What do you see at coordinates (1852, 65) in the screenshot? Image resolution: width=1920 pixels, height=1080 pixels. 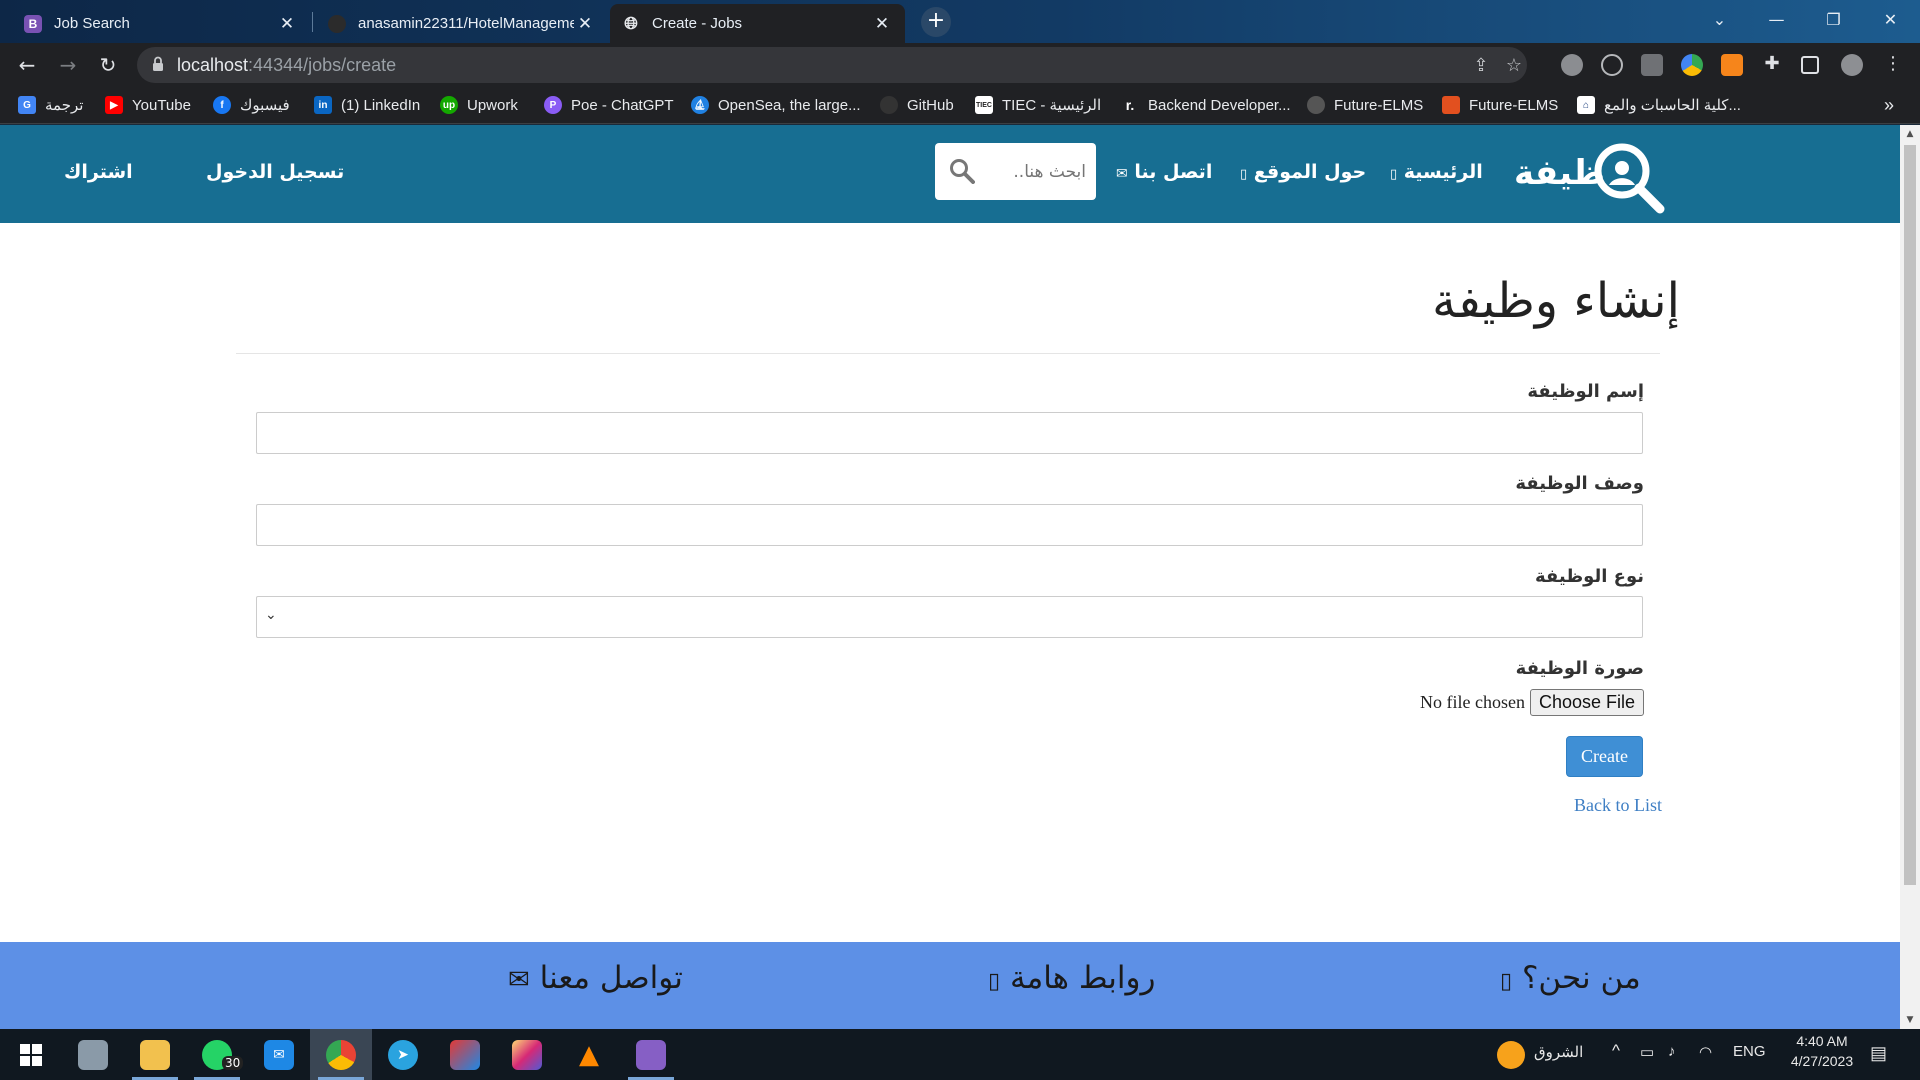 I see `avatar` at bounding box center [1852, 65].